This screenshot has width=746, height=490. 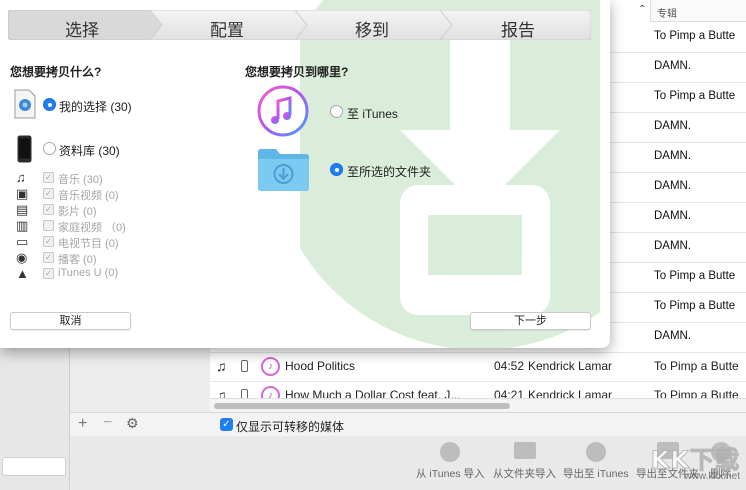 I want to click on export-itunes-button: 导出至 iTunes, so click(x=596, y=461).